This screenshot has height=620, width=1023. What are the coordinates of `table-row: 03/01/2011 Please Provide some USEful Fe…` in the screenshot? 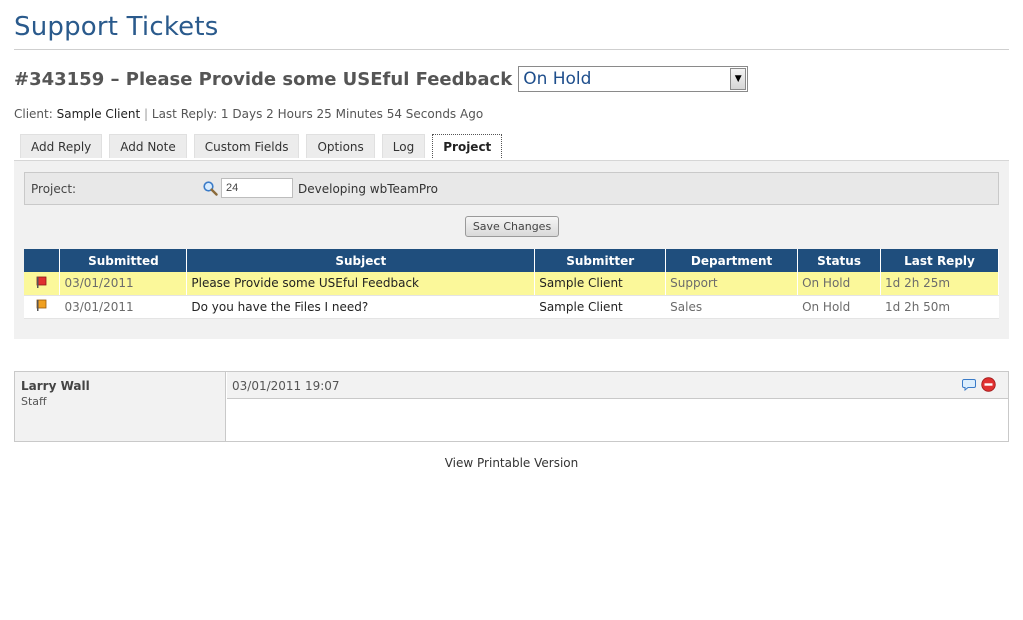 It's located at (511, 284).